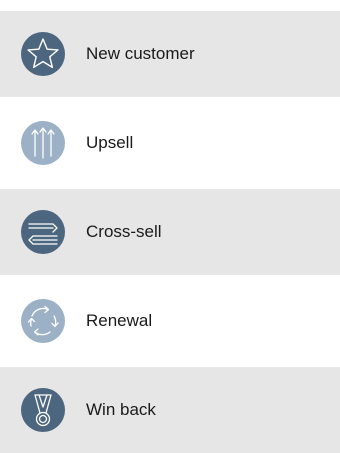 The width and height of the screenshot is (340, 453). I want to click on item-label: Cross-sell, so click(124, 231).